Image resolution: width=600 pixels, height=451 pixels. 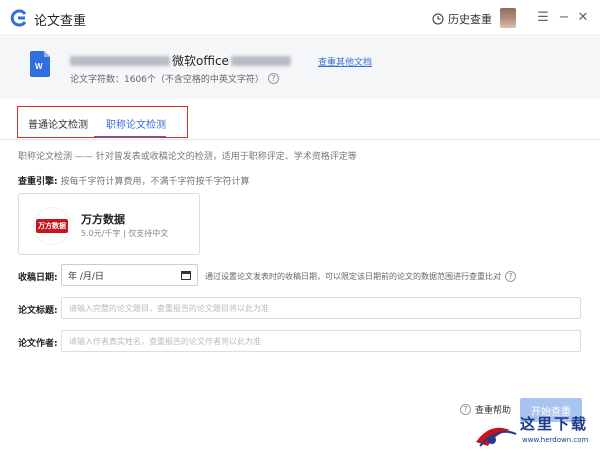 I want to click on date-note-text: 通过设置论文发表时的收稿日期，可以限定该日期前的论文的数据范围进行查重比对, so click(x=353, y=276).